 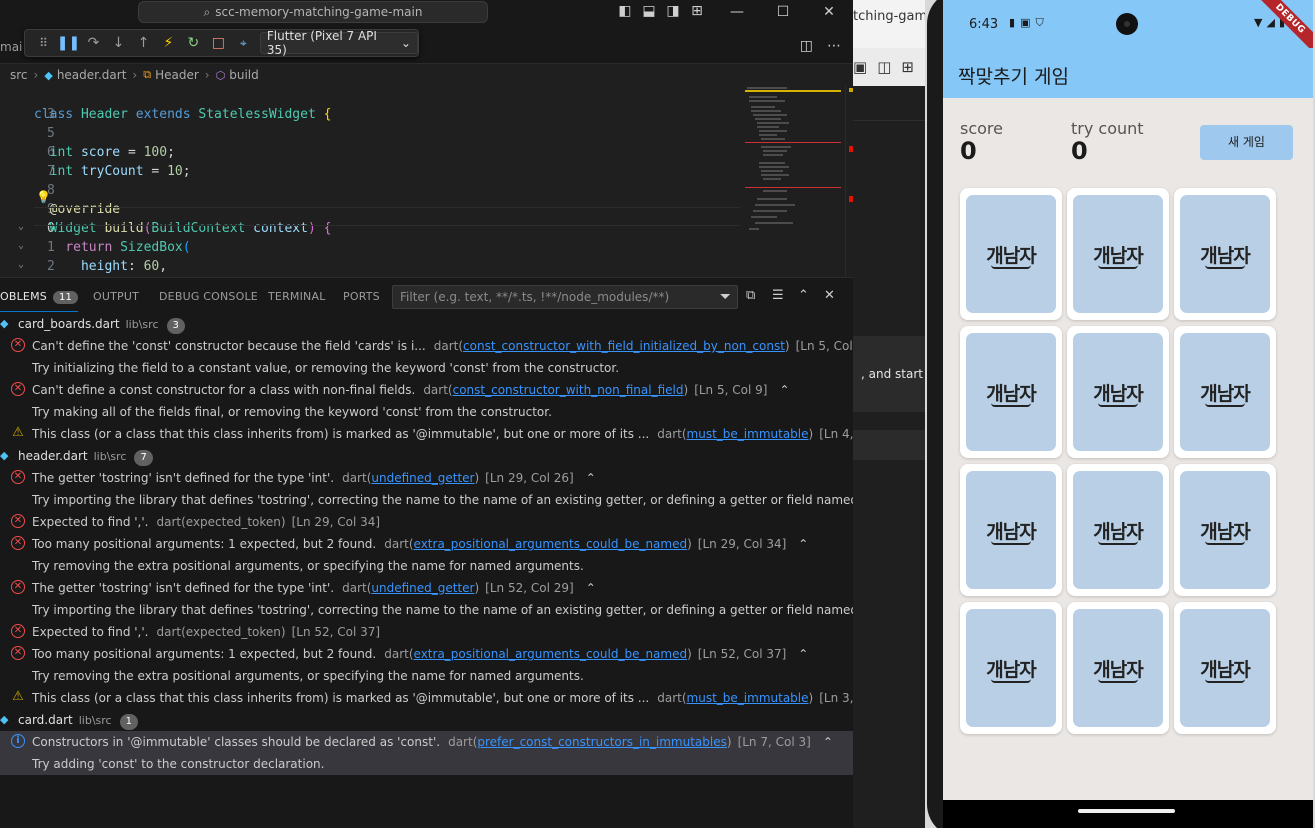 What do you see at coordinates (884, 67) in the screenshot?
I see `split-view-icon: ◫` at bounding box center [884, 67].